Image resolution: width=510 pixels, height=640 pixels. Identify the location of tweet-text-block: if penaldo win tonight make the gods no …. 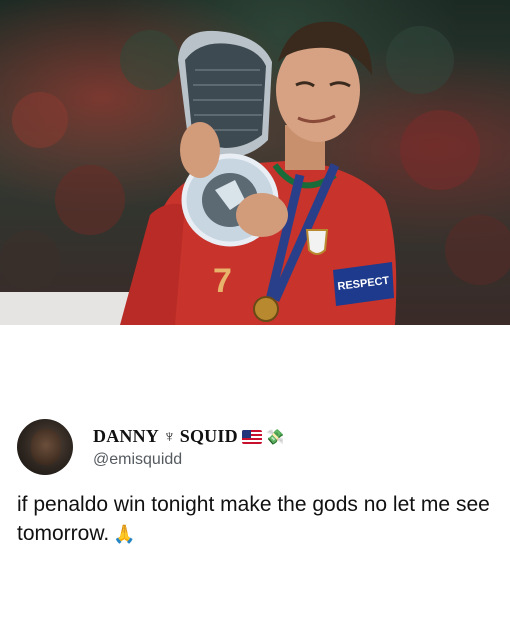
(257, 519).